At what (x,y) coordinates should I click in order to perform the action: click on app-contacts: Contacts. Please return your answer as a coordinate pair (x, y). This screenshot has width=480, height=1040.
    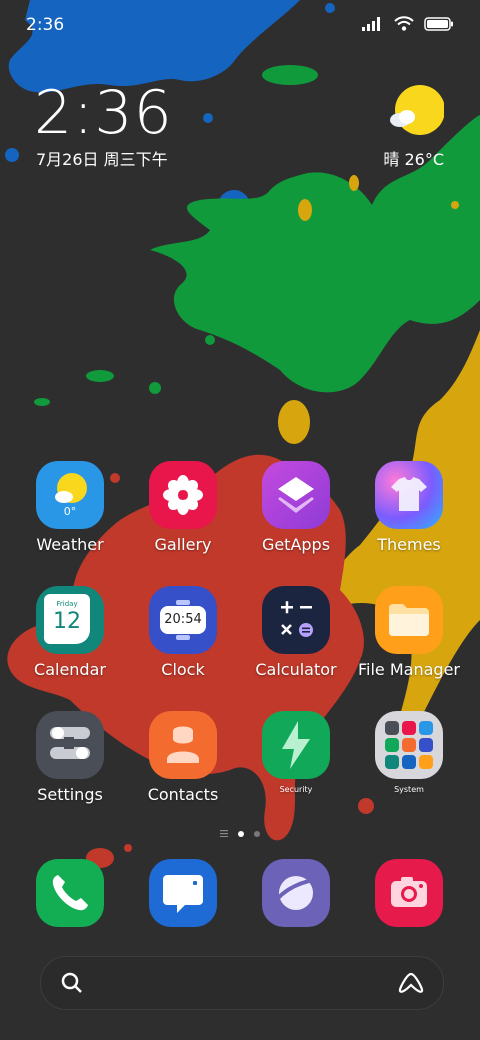
    Looking at the image, I should click on (183, 757).